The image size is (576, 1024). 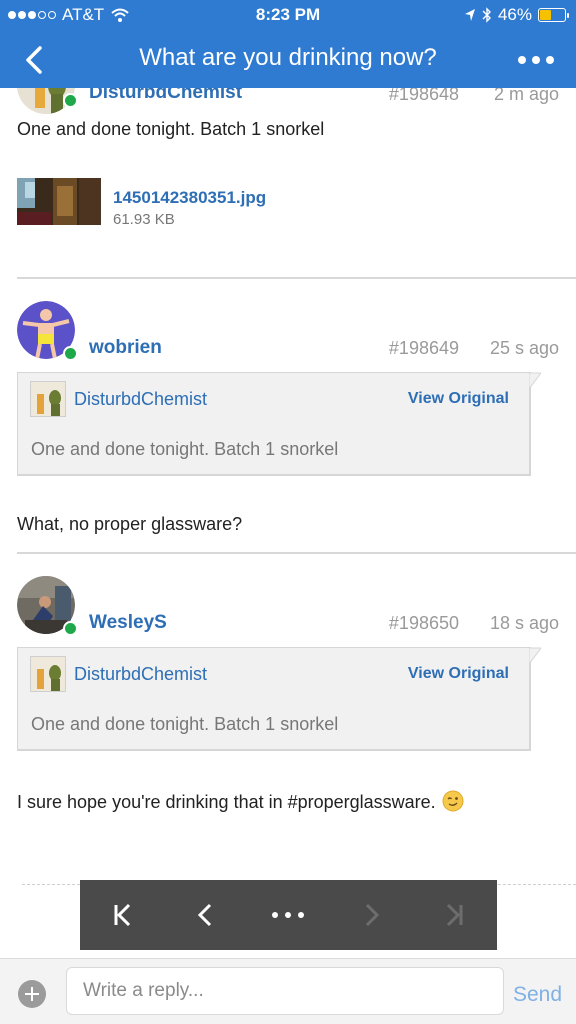 I want to click on chevron-left-icon, so click(x=204, y=915).